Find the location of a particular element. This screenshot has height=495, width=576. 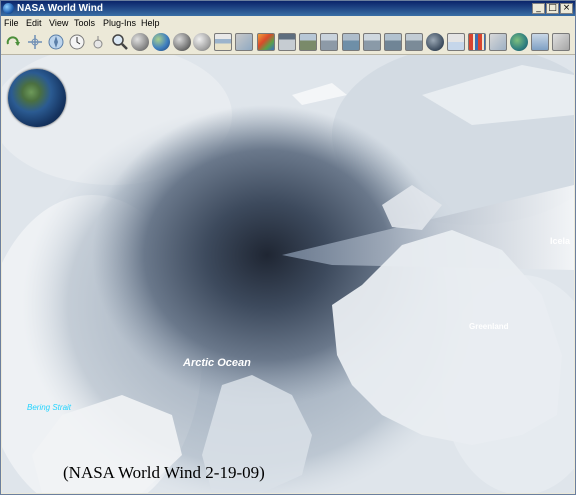

label-greenland: Greenland is located at coordinates (489, 326).